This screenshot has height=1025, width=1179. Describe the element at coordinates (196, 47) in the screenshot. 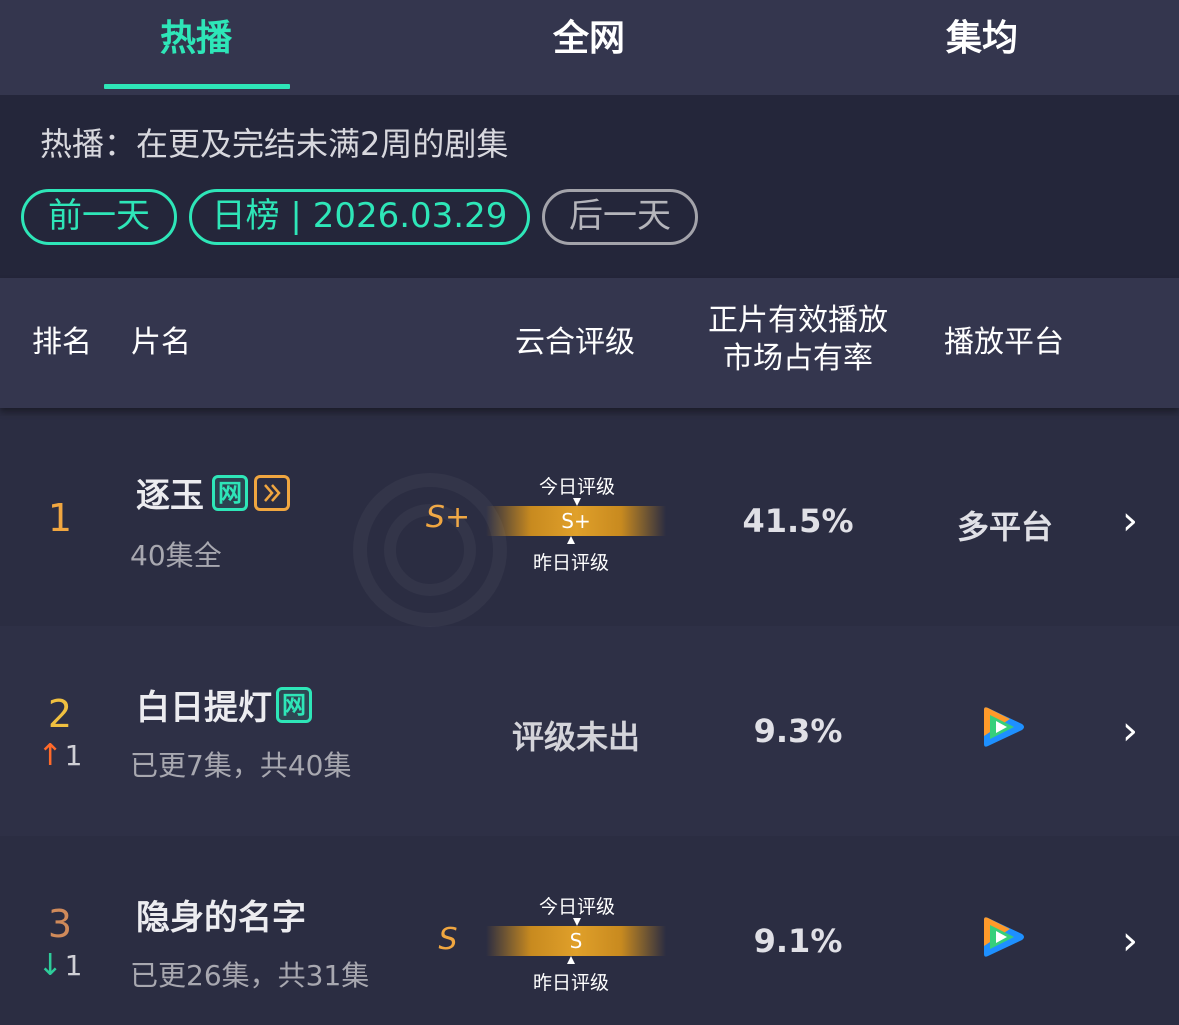

I see `tab-hot: 热播` at that location.